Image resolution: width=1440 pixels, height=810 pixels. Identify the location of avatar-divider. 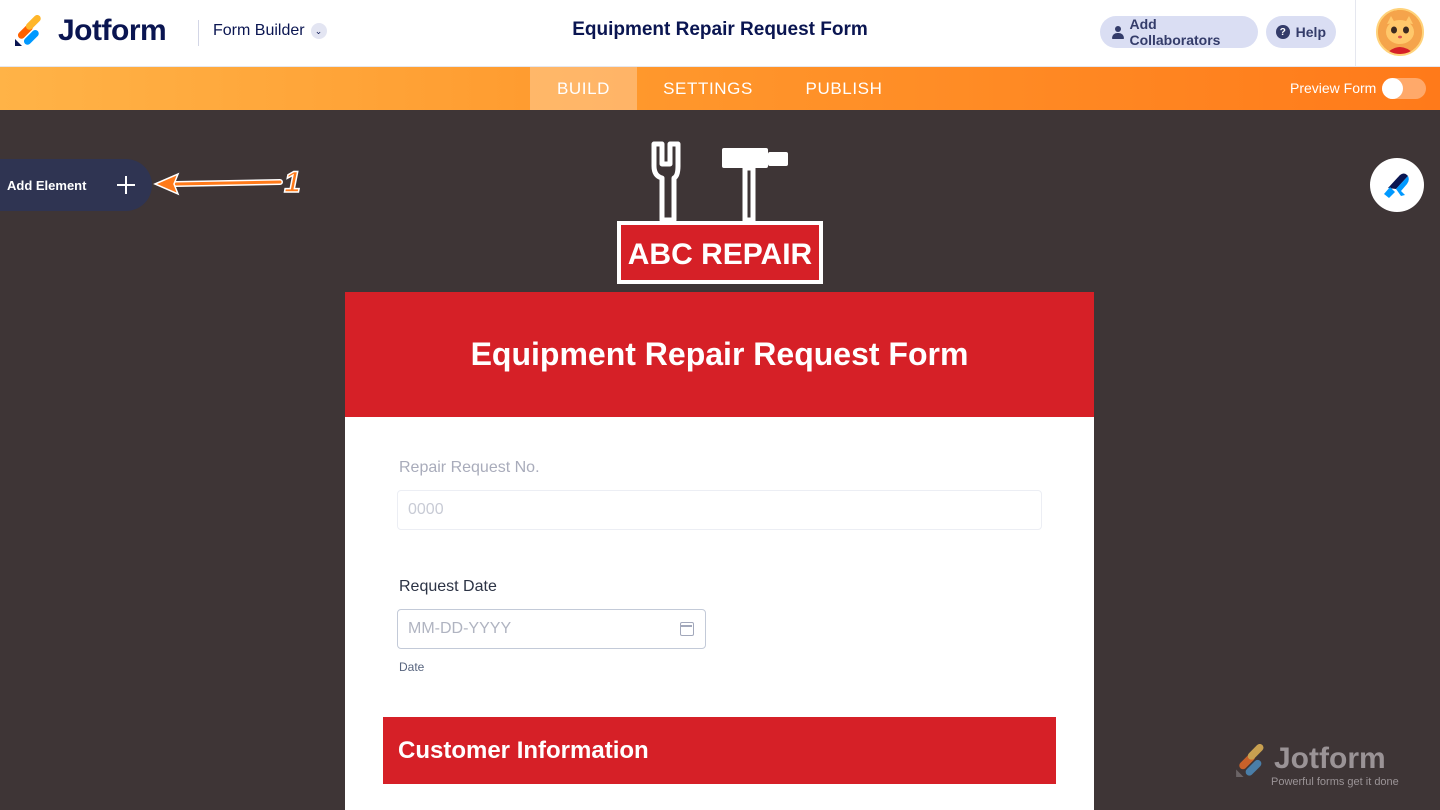
(1355, 33).